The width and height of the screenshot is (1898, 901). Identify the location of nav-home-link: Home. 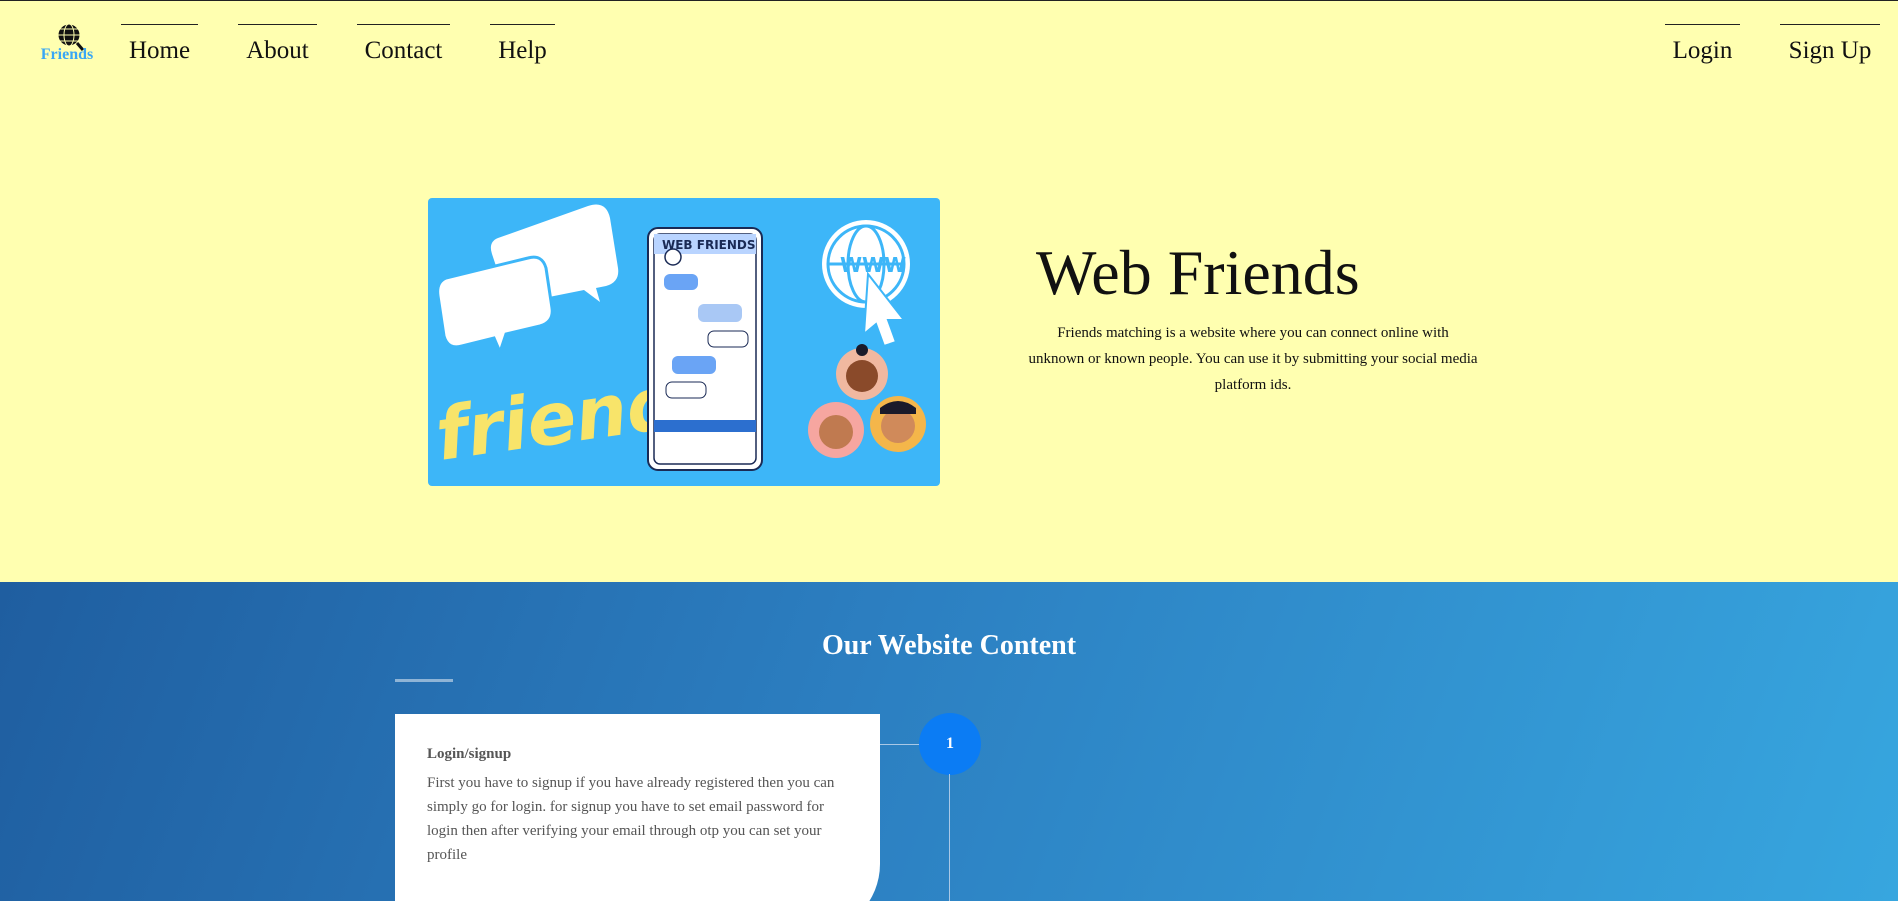
(159, 46).